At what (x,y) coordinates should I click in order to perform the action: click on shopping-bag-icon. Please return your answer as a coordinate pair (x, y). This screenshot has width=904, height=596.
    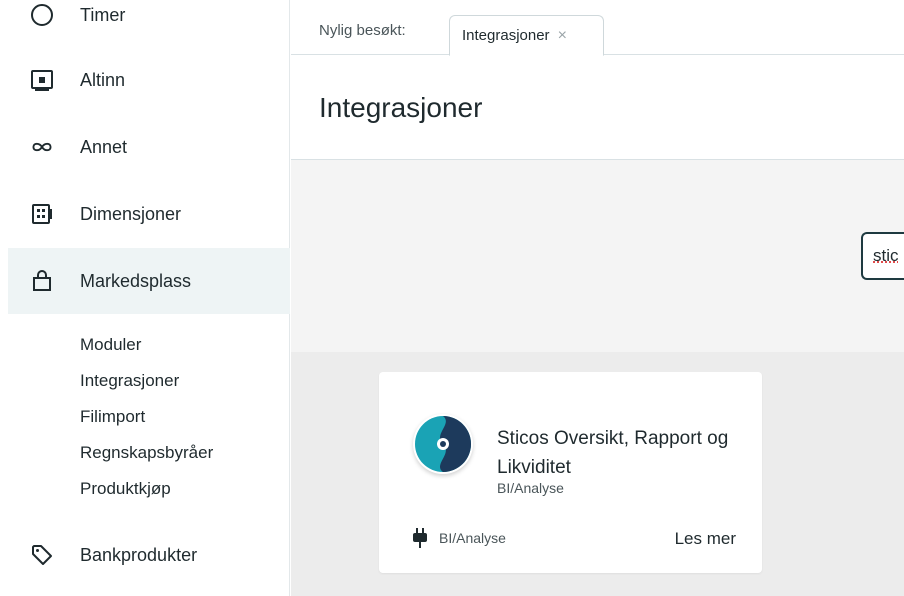
    Looking at the image, I should click on (42, 281).